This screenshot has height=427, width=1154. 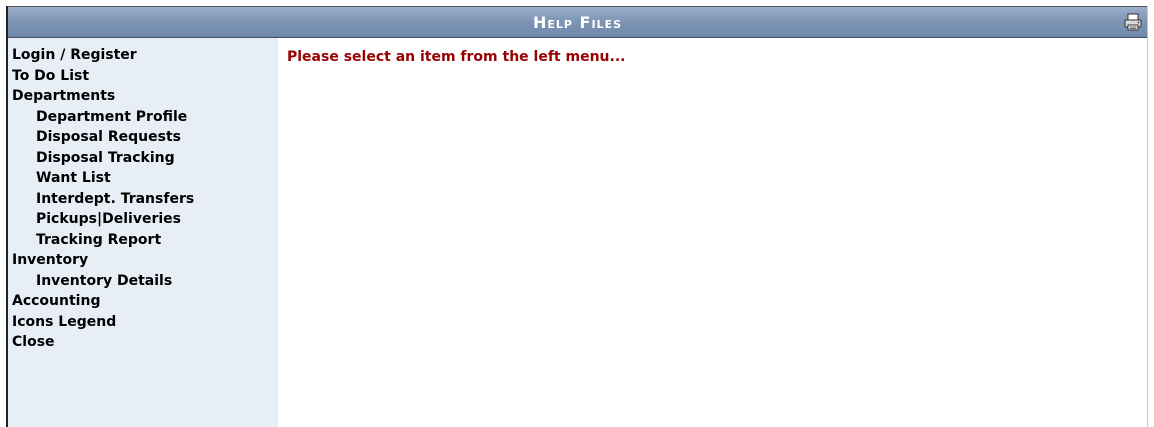 I want to click on title-bar: Help Files, so click(x=577, y=22).